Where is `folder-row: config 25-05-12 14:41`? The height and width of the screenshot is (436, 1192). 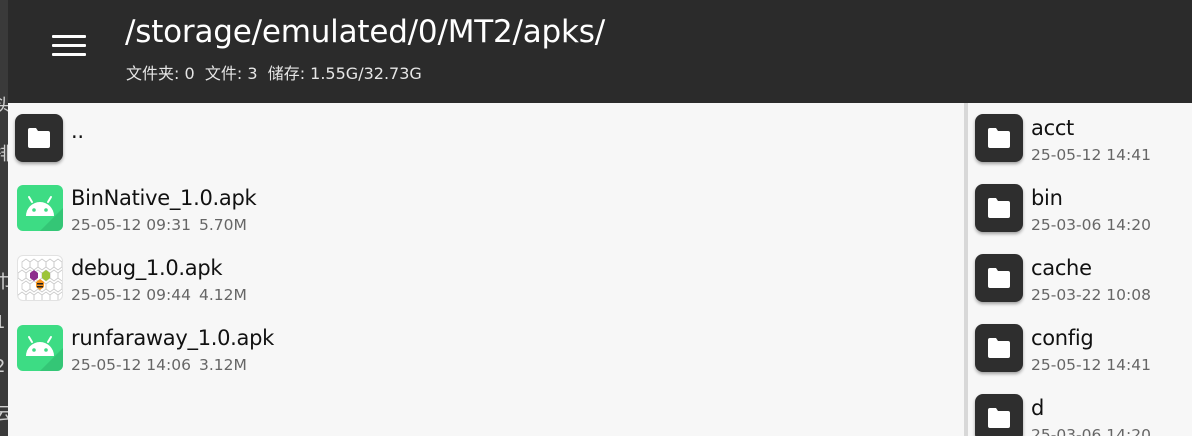
folder-row: config 25-05-12 14:41 is located at coordinates (1080, 348).